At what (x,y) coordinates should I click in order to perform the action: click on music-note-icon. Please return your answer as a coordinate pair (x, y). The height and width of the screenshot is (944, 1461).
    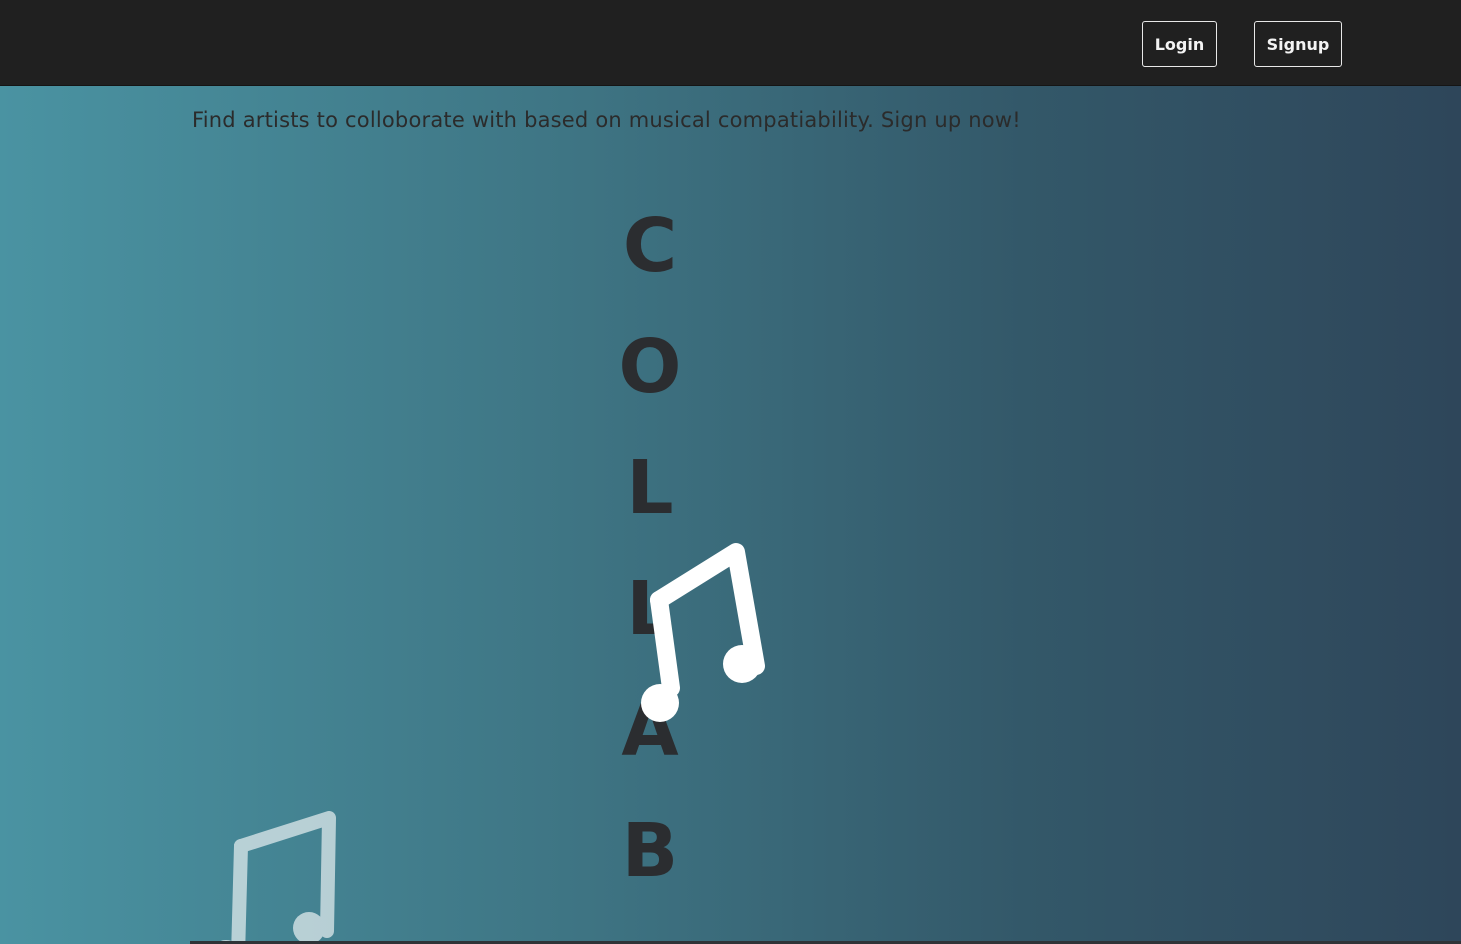
    Looking at the image, I should click on (703, 632).